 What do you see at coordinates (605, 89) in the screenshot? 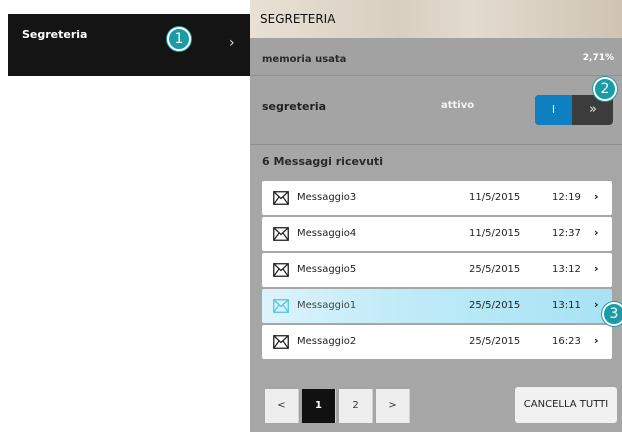
I see `callout-badge-2: 2` at bounding box center [605, 89].